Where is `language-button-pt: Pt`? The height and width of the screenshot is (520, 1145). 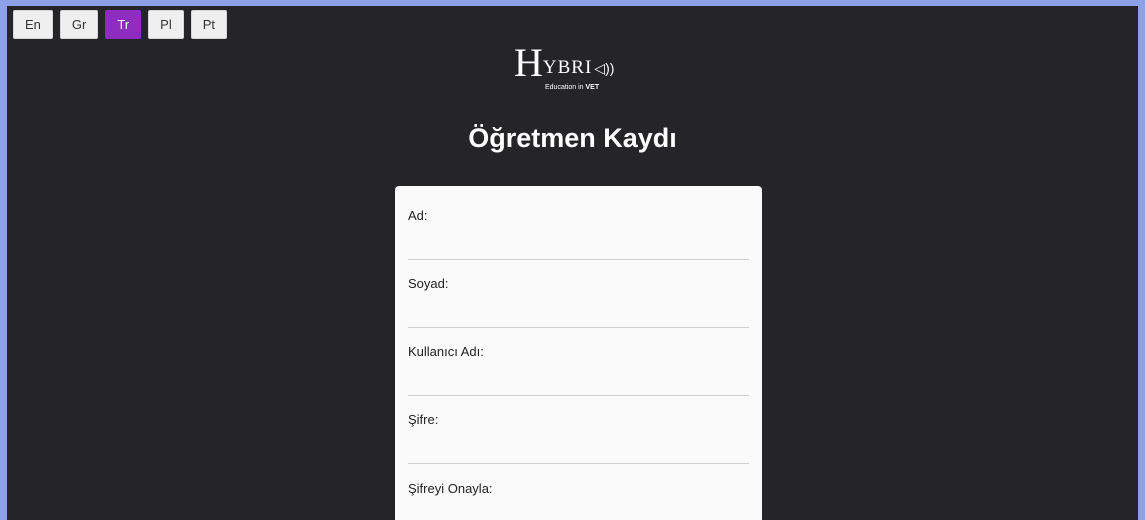
language-button-pt: Pt is located at coordinates (209, 24).